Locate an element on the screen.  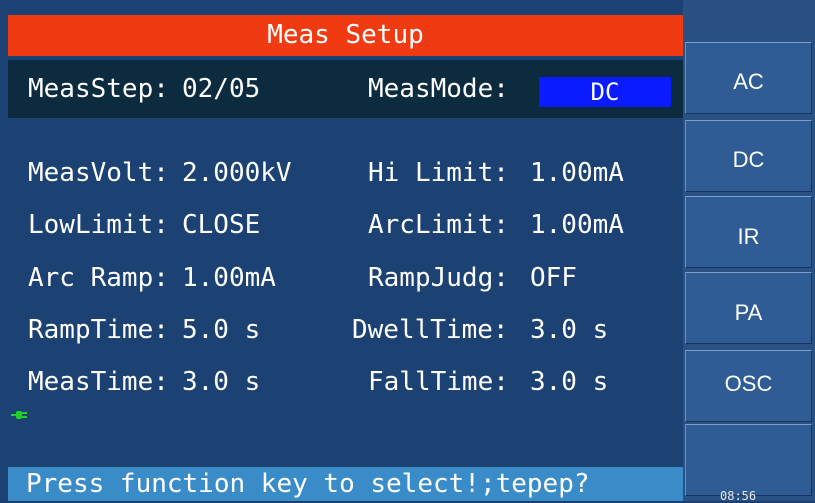
softkey-ac: AC is located at coordinates (748, 78).